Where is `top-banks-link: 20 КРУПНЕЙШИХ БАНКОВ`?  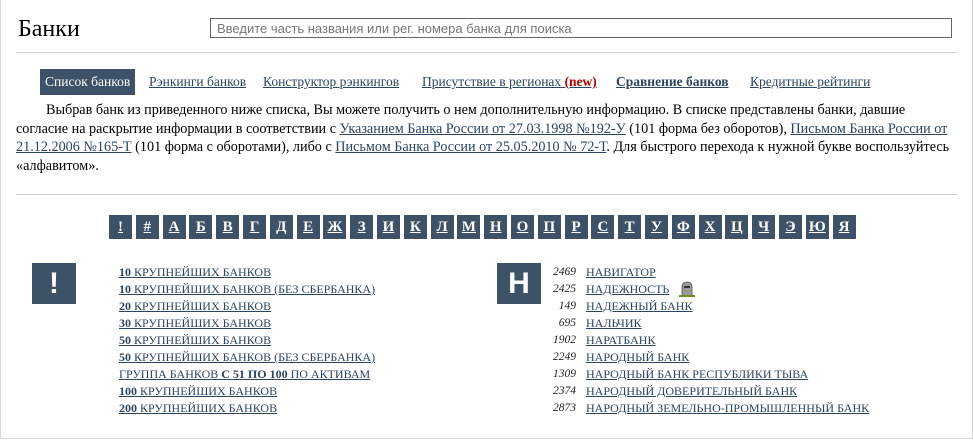
top-banks-link: 20 КРУПНЕЙШИХ БАНКОВ is located at coordinates (195, 306).